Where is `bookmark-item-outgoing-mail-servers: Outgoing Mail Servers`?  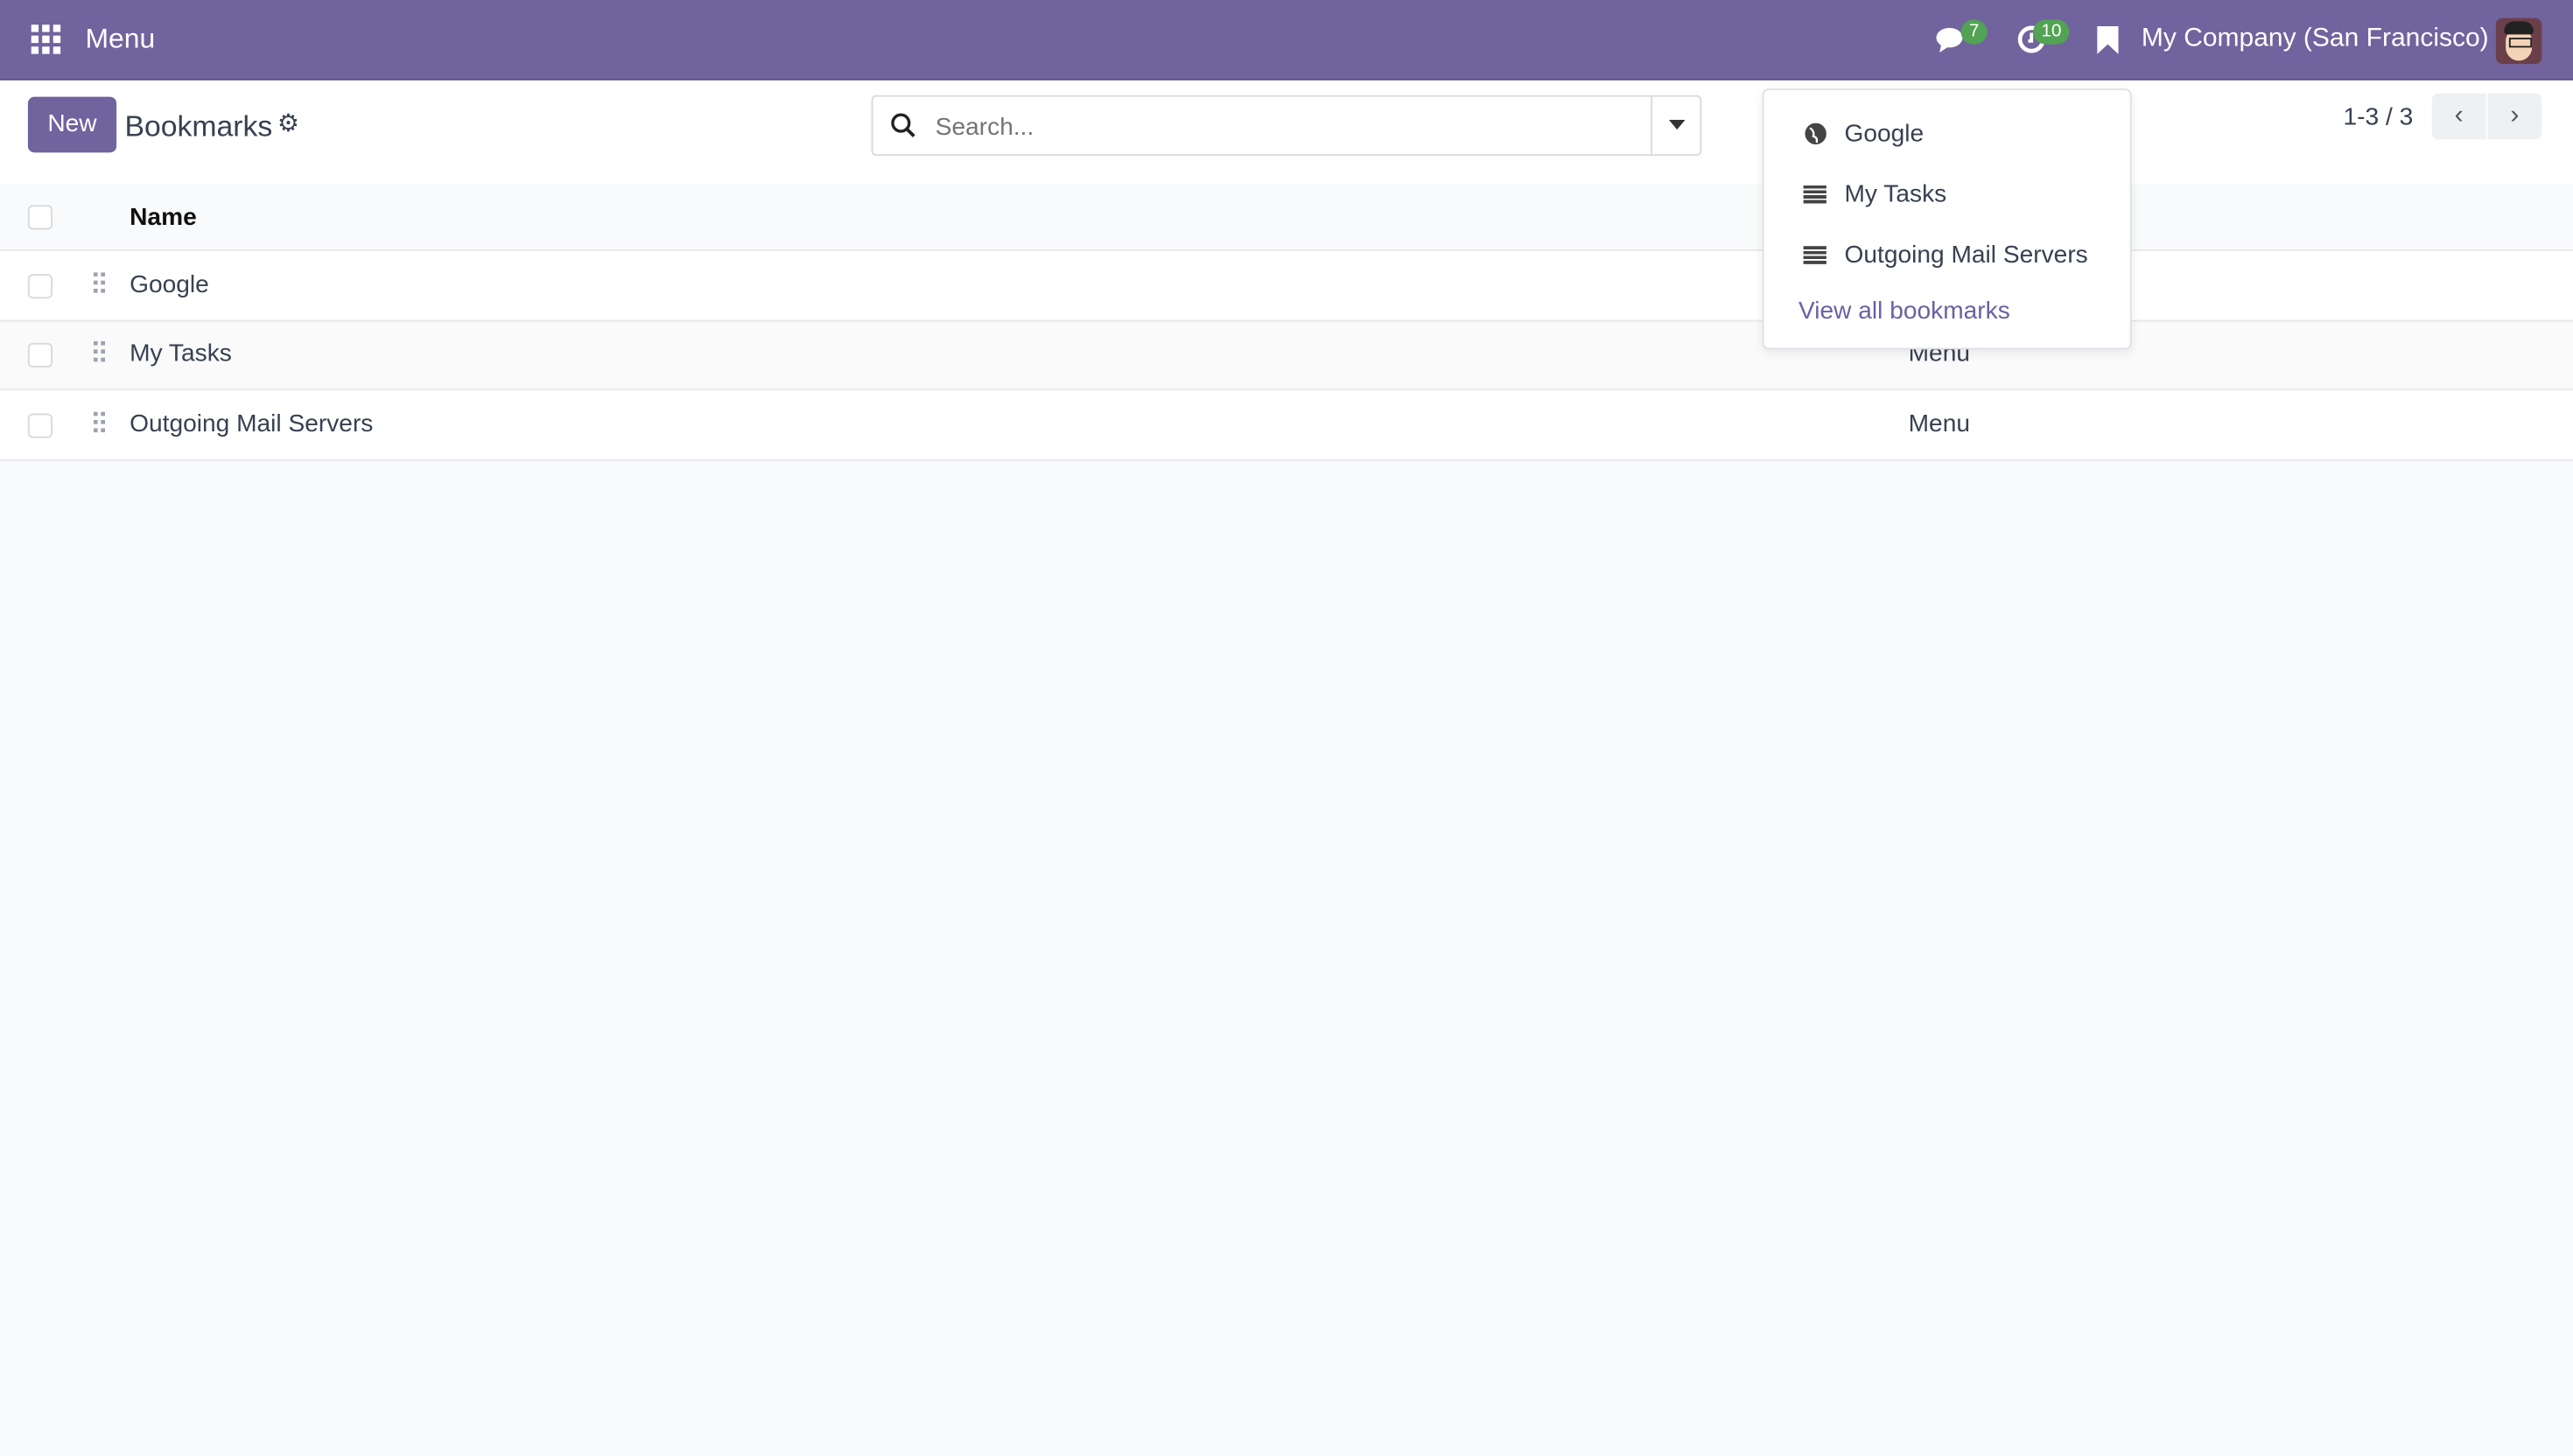 bookmark-item-outgoing-mail-servers: Outgoing Mail Servers is located at coordinates (1947, 255).